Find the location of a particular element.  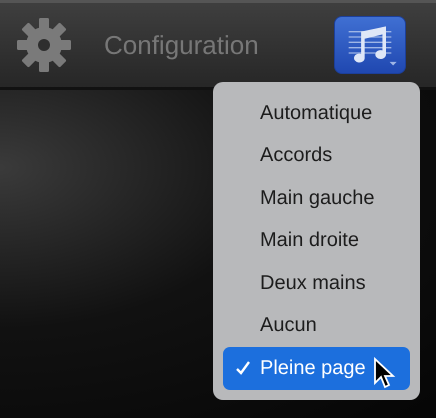

menu-item: Accords is located at coordinates (316, 155).